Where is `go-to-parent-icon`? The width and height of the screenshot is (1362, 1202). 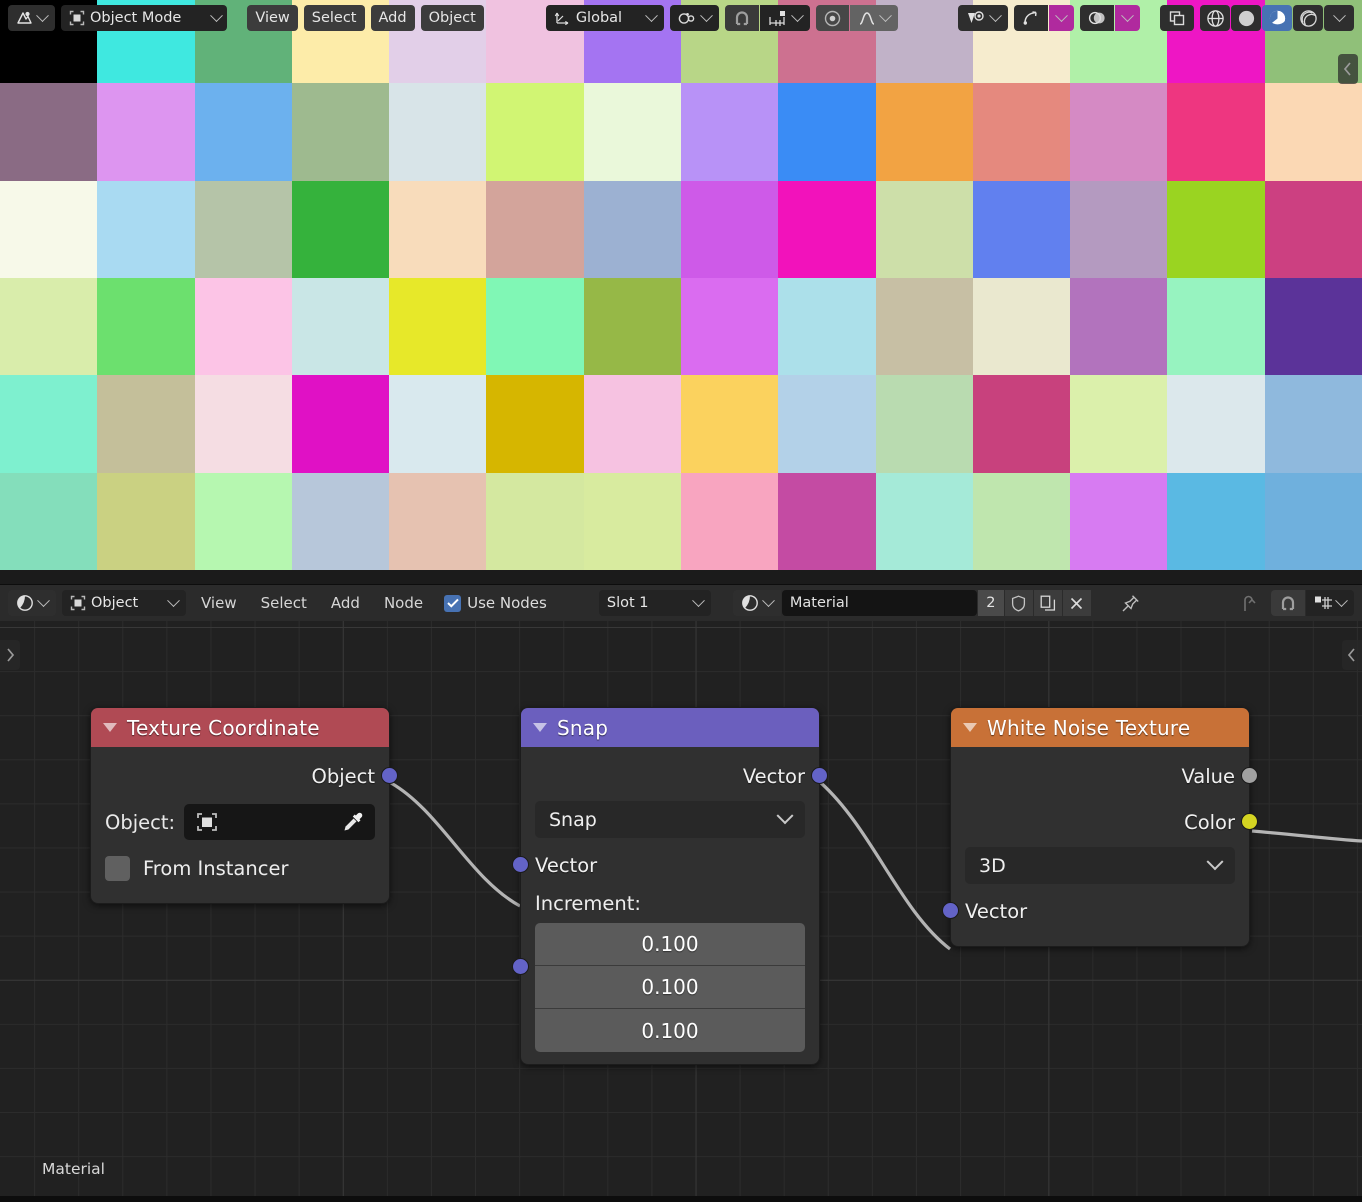 go-to-parent-icon is located at coordinates (1248, 603).